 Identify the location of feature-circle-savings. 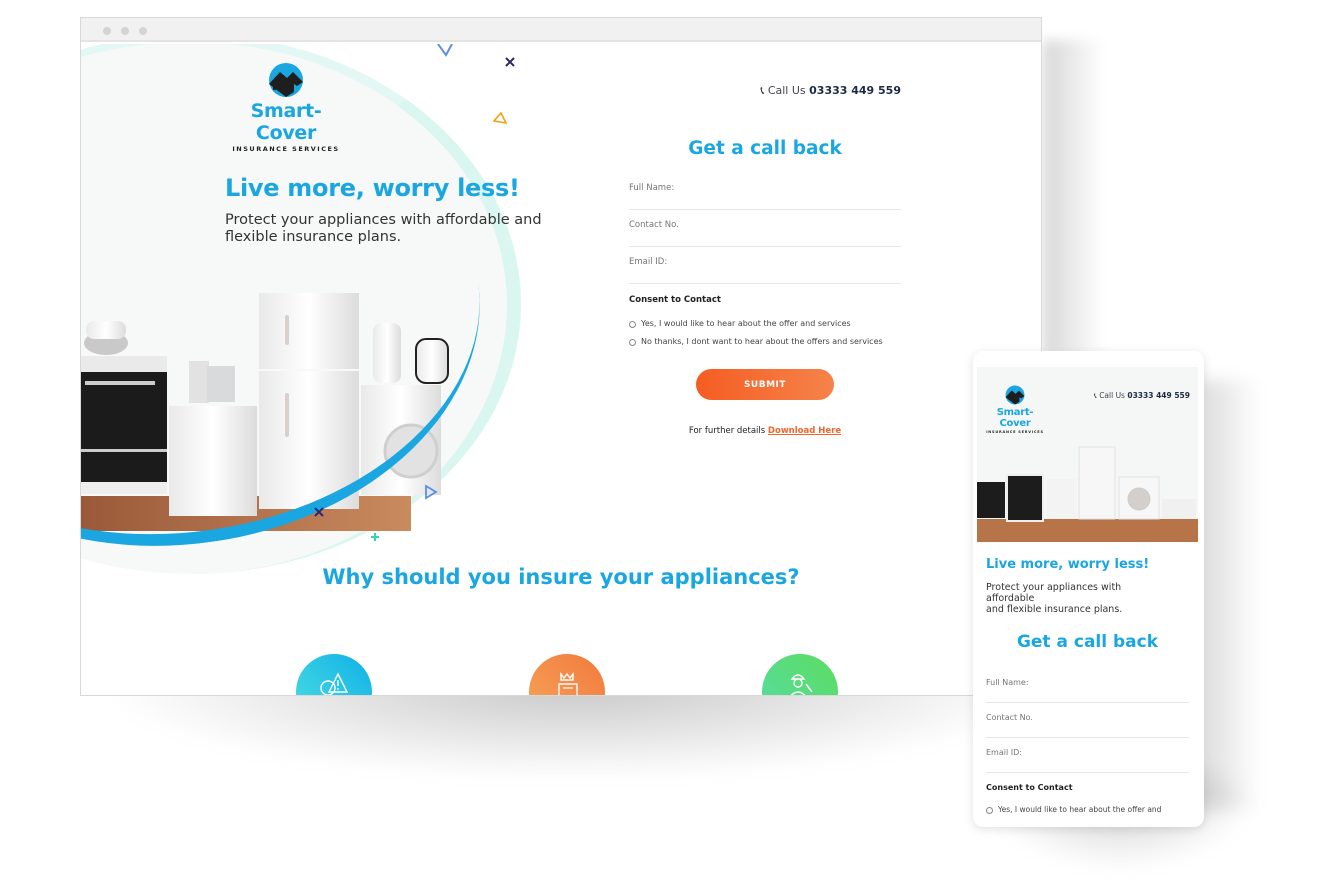
(567, 674).